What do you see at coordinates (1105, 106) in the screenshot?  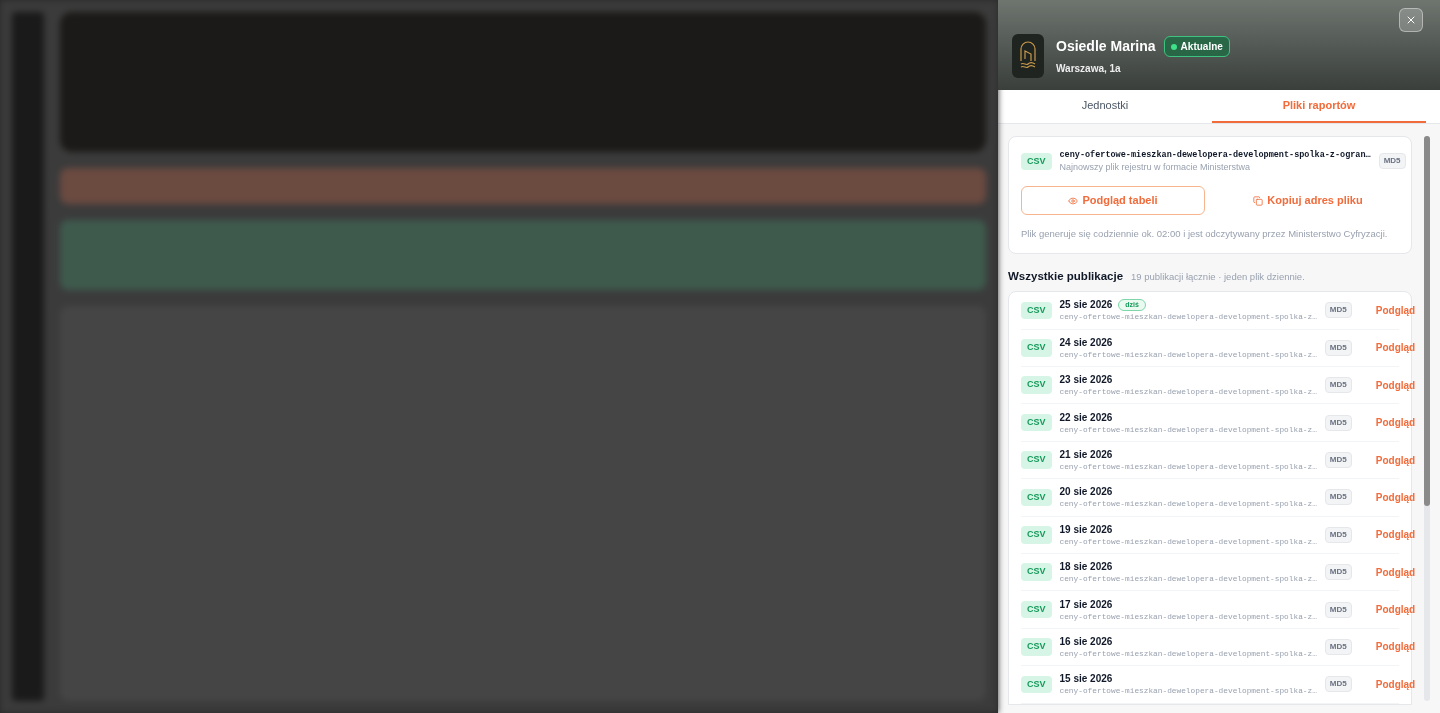 I see `tab: Jednostki` at bounding box center [1105, 106].